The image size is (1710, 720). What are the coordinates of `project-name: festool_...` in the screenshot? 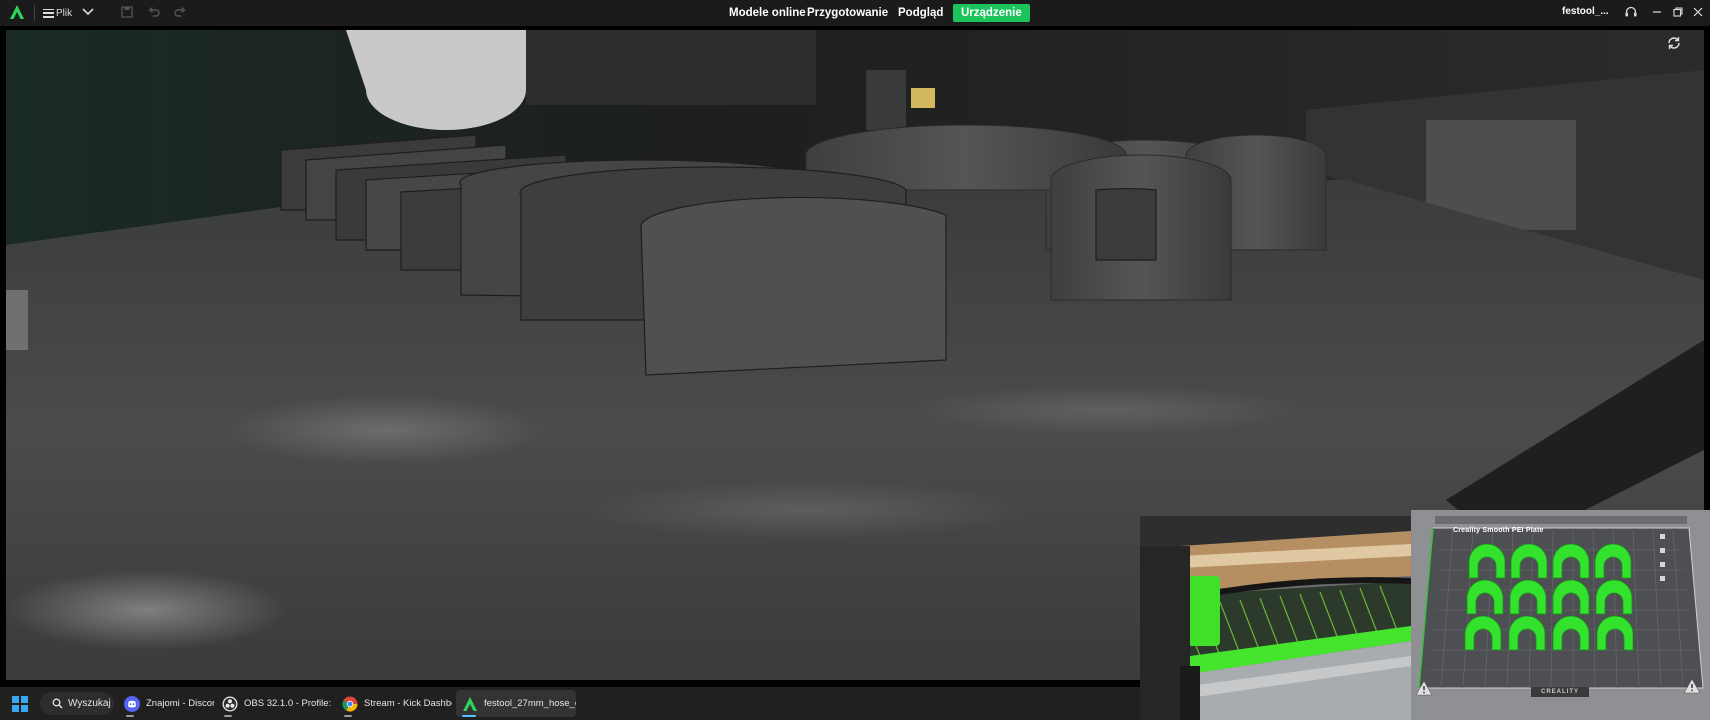 It's located at (1585, 11).